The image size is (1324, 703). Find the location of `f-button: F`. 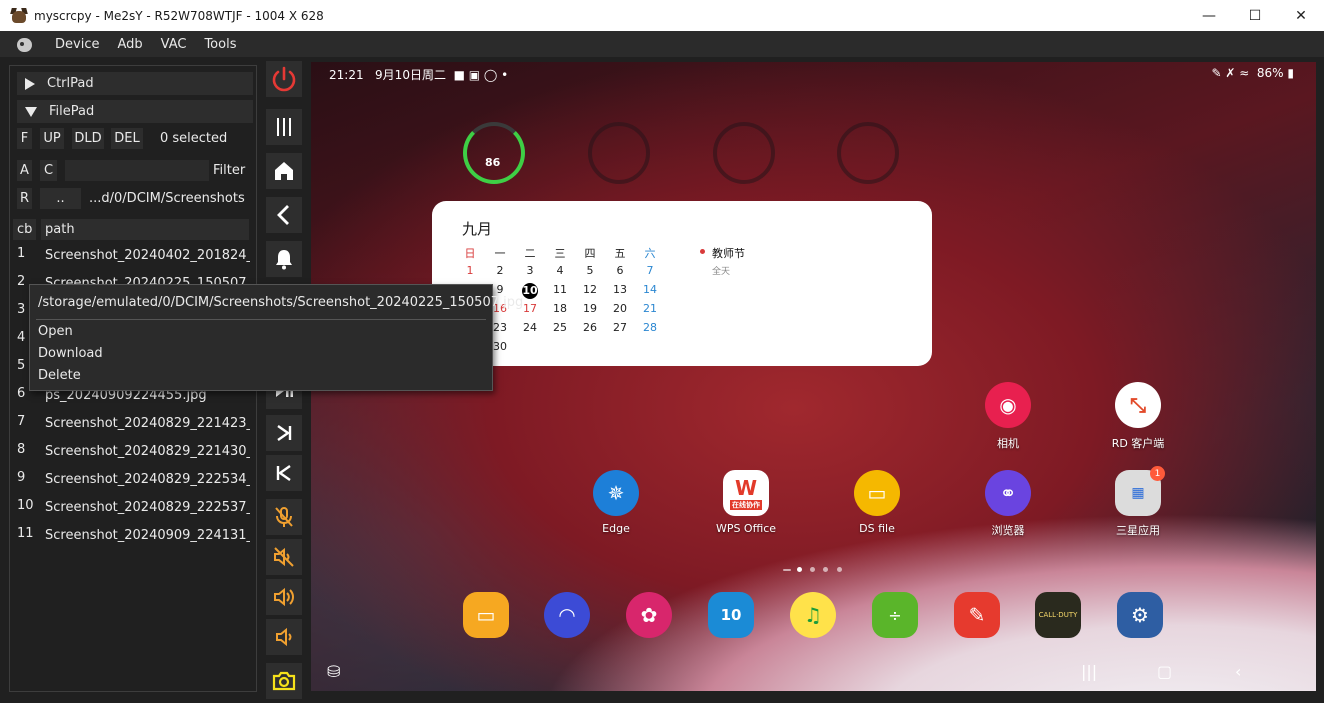

f-button: F is located at coordinates (24, 138).